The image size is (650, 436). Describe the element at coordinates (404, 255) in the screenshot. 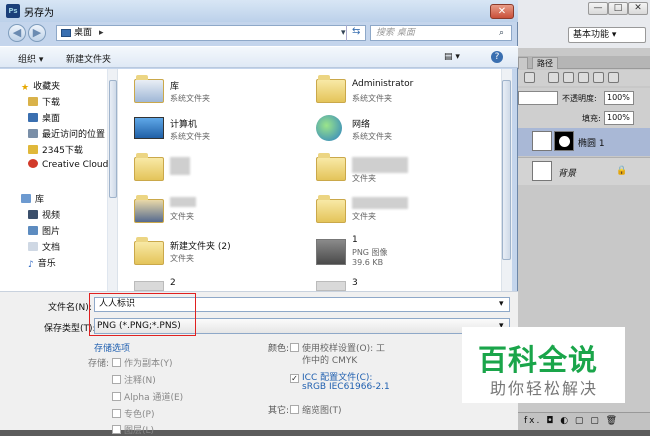

I see `file-item: 1 PNG 图像 39.6 KB` at that location.